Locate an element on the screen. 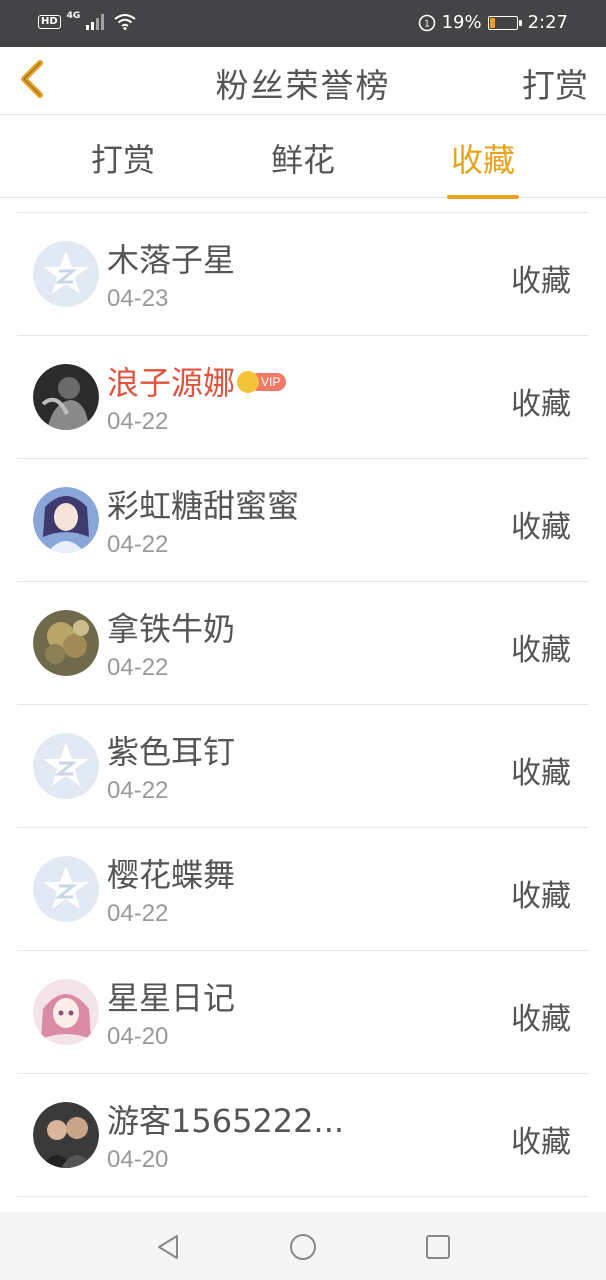  status-left: HD 4G is located at coordinates (87, 20).